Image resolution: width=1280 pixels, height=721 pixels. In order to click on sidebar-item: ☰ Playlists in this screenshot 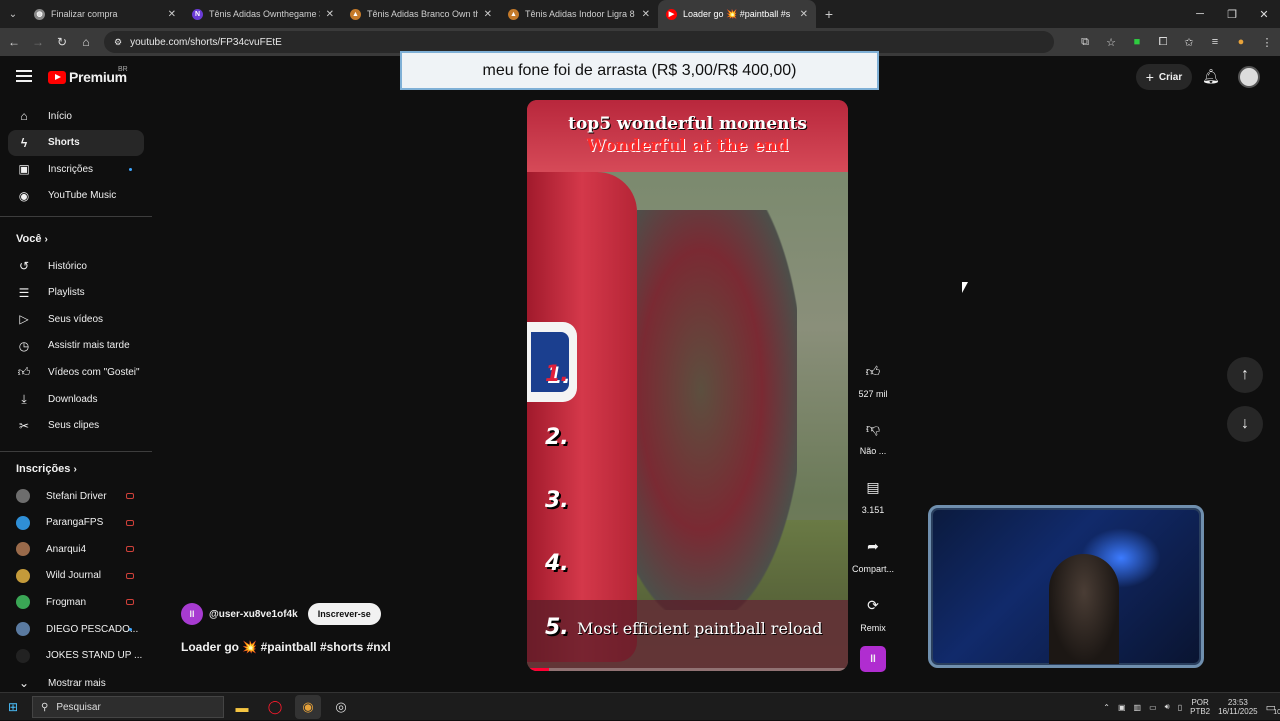, I will do `click(76, 293)`.